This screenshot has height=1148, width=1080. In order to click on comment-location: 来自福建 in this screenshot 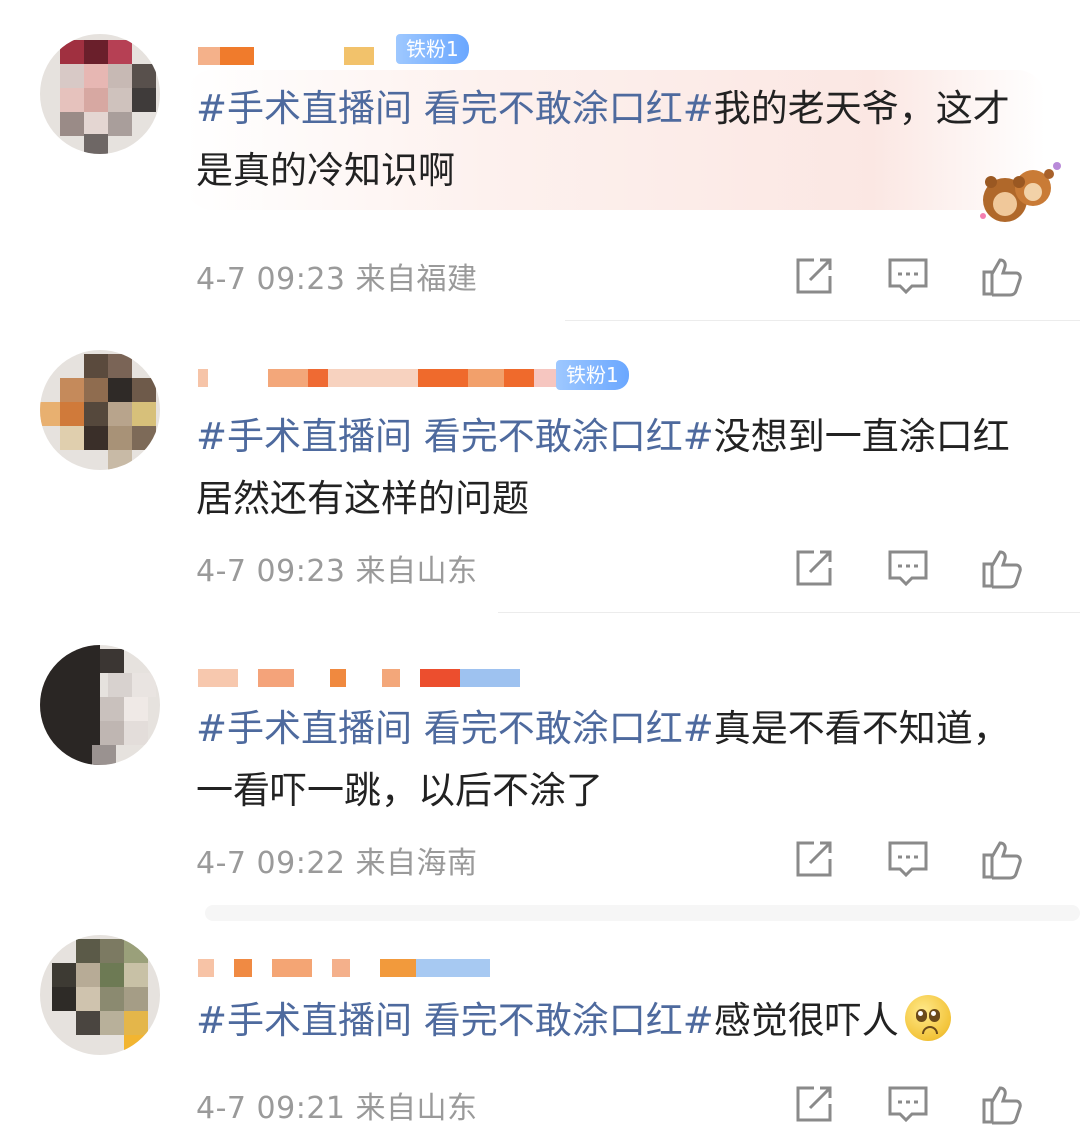, I will do `click(416, 279)`.